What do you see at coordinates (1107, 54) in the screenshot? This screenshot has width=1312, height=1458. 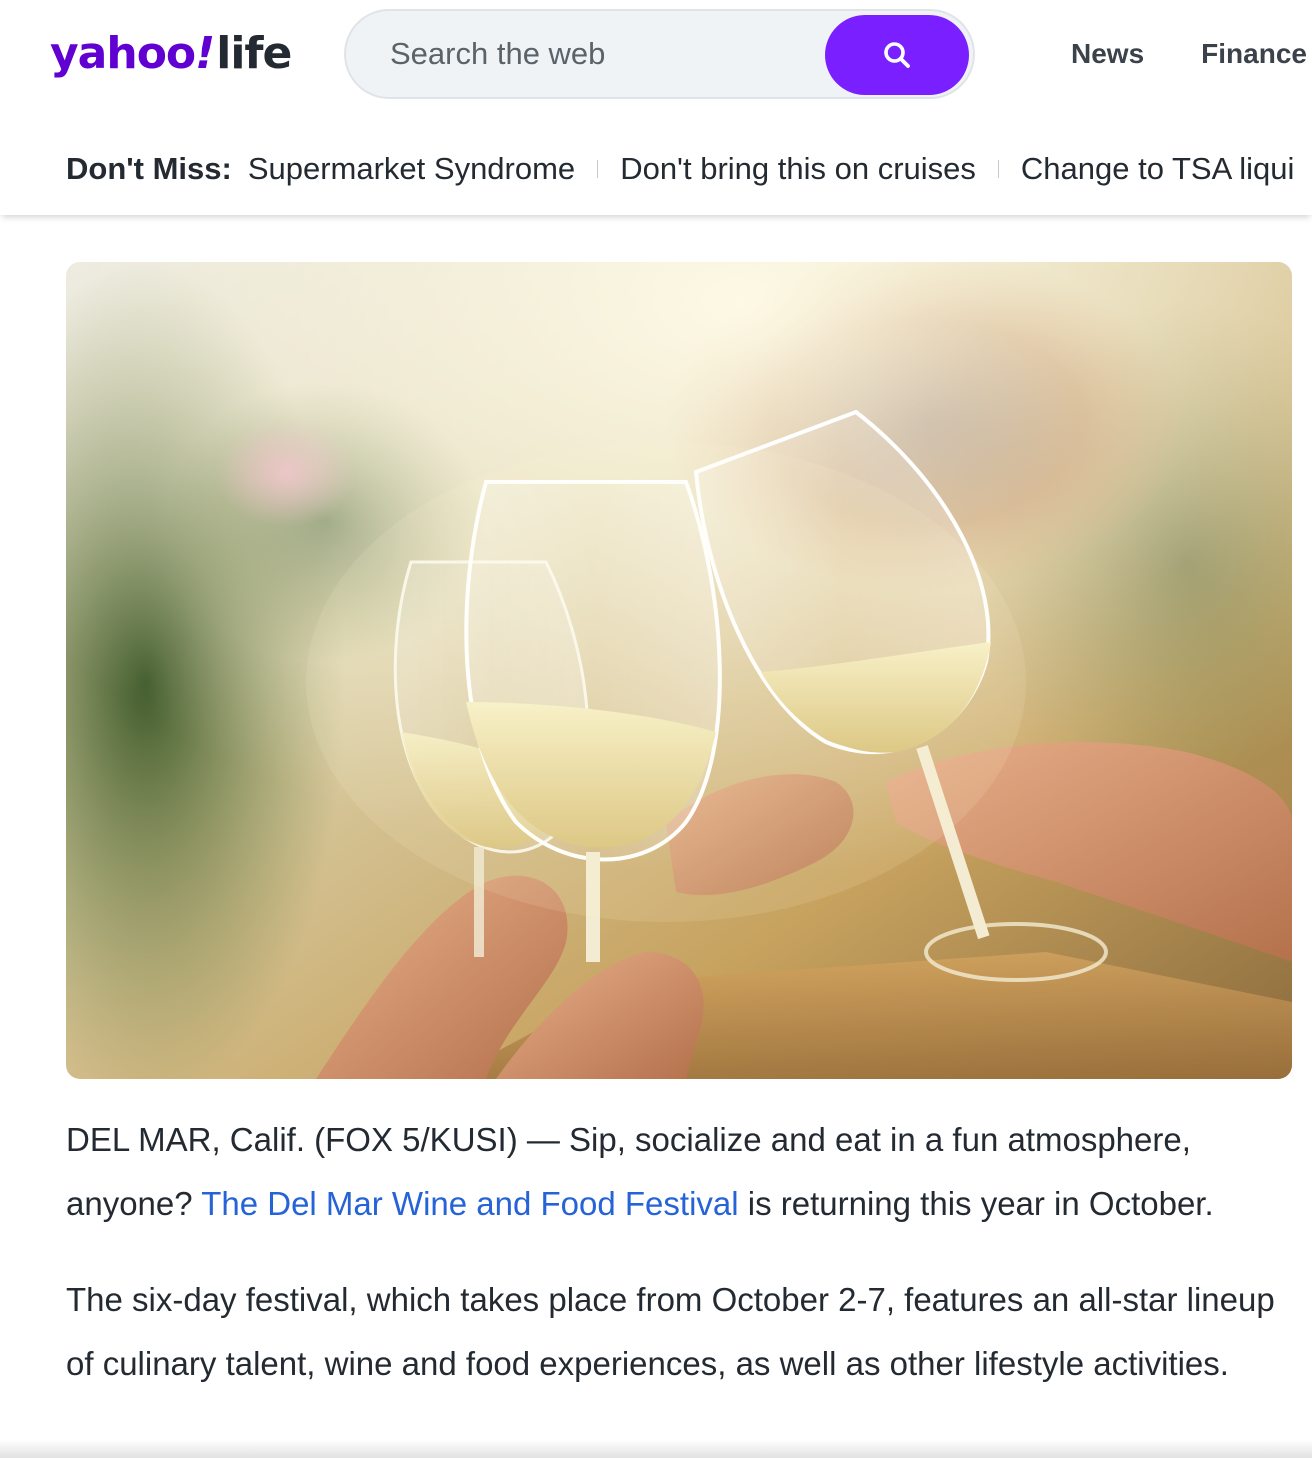 I see `nav-item-news: News` at bounding box center [1107, 54].